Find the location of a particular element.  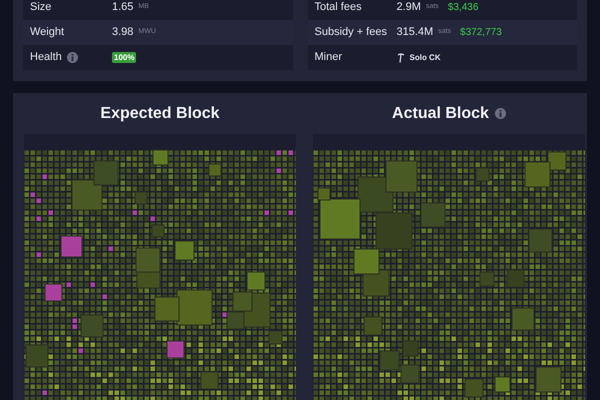

stat-value: 2.9M is located at coordinates (408, 8).